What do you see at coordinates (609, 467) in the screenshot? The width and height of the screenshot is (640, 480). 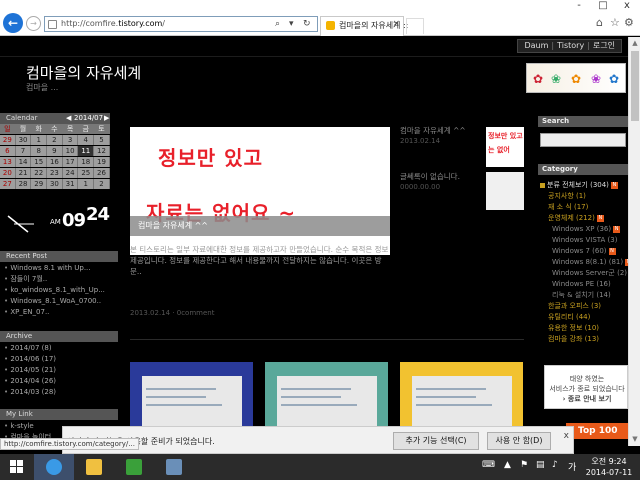 I see `taskbar-clock: 오전 9:24 2014-07-11` at bounding box center [609, 467].